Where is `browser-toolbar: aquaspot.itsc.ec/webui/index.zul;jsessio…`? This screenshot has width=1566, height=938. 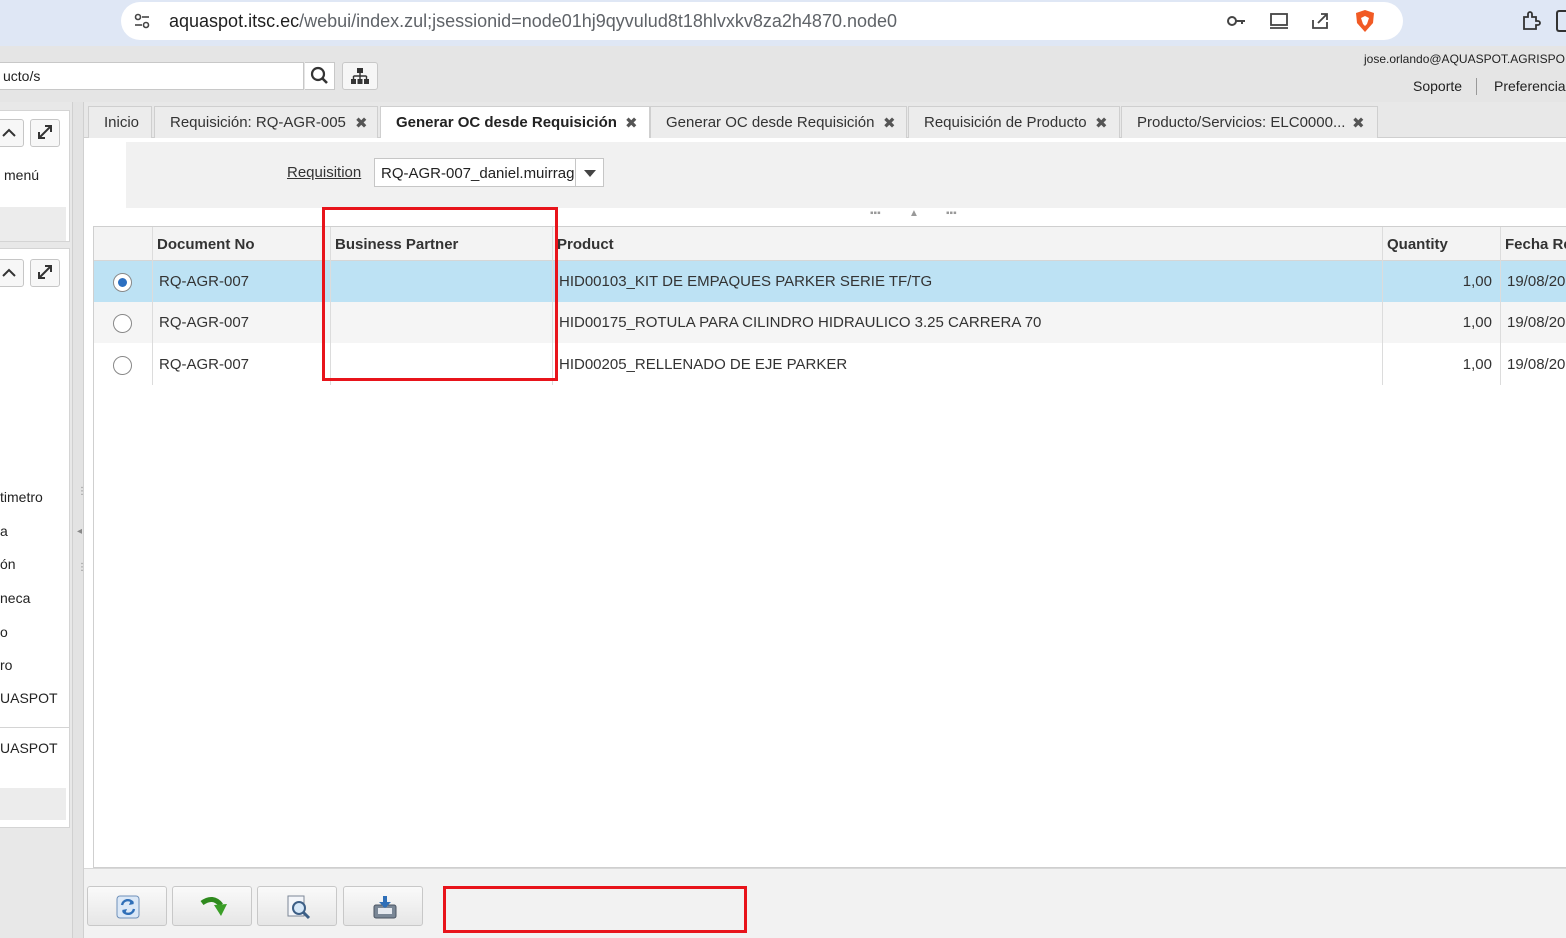
browser-toolbar: aquaspot.itsc.ec/webui/index.zul;jsessio… is located at coordinates (783, 23).